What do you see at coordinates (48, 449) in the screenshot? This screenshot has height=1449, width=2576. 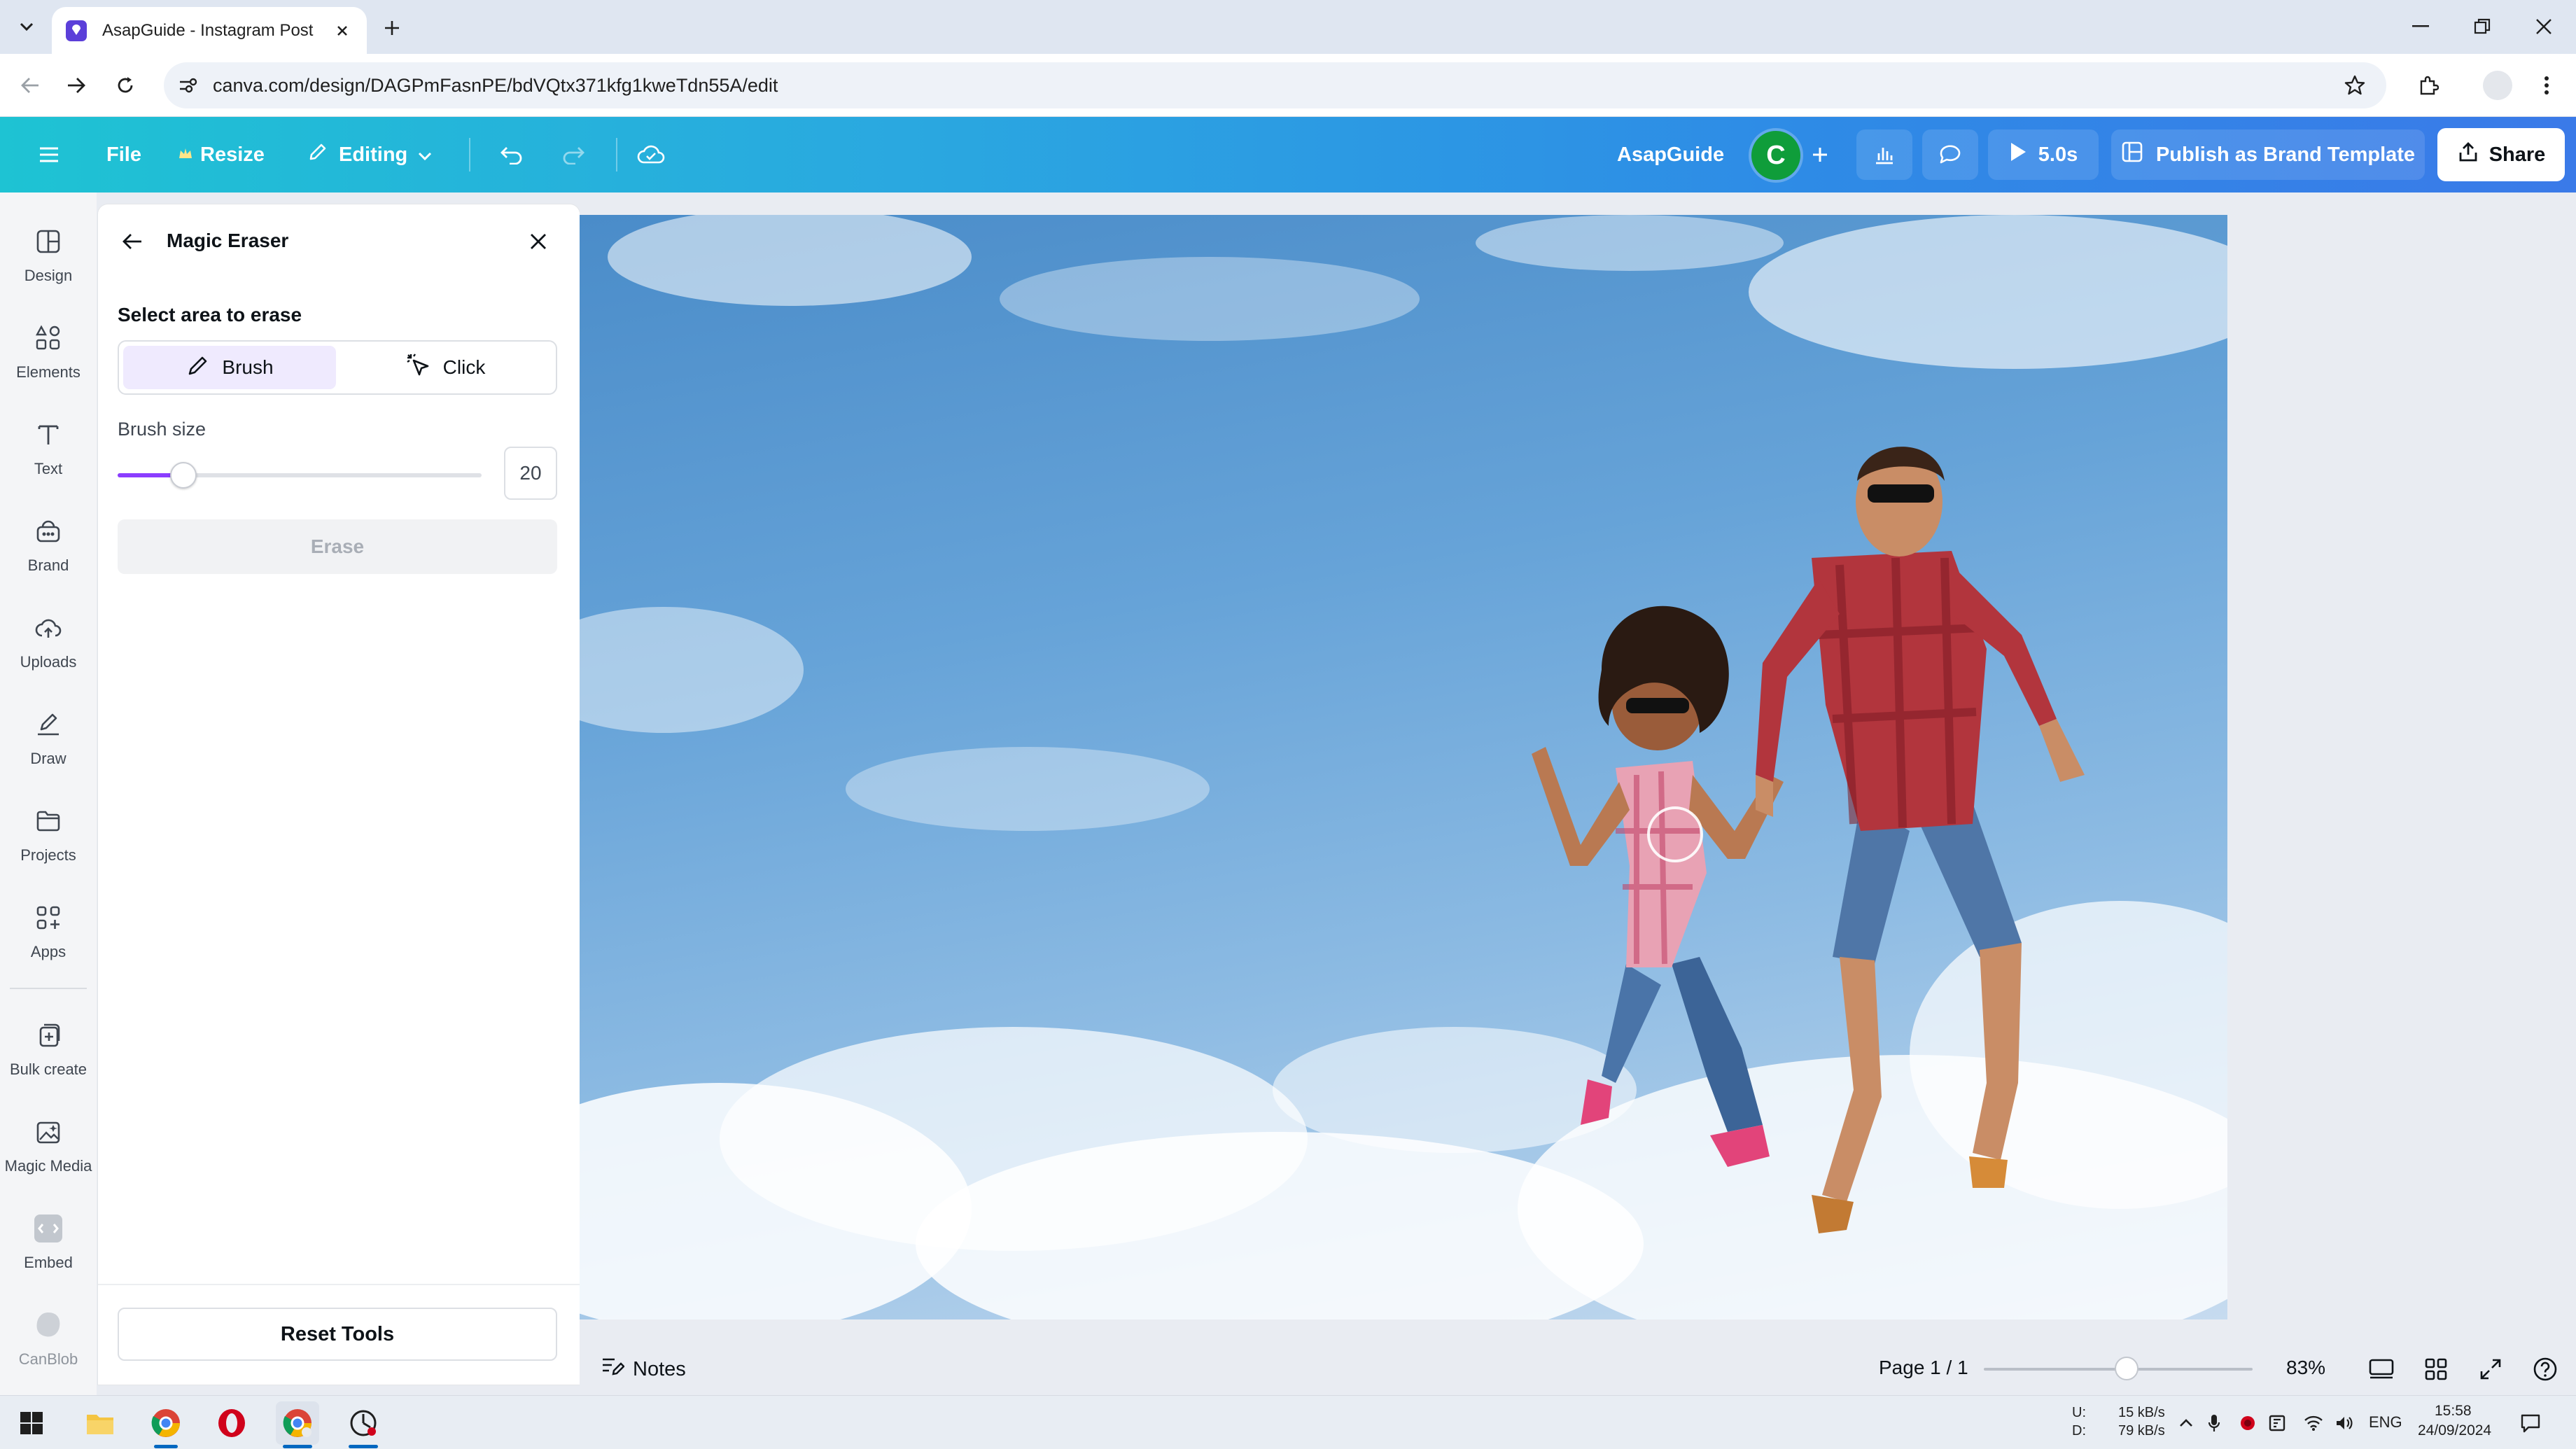 I see `rail-item-text: Text` at bounding box center [48, 449].